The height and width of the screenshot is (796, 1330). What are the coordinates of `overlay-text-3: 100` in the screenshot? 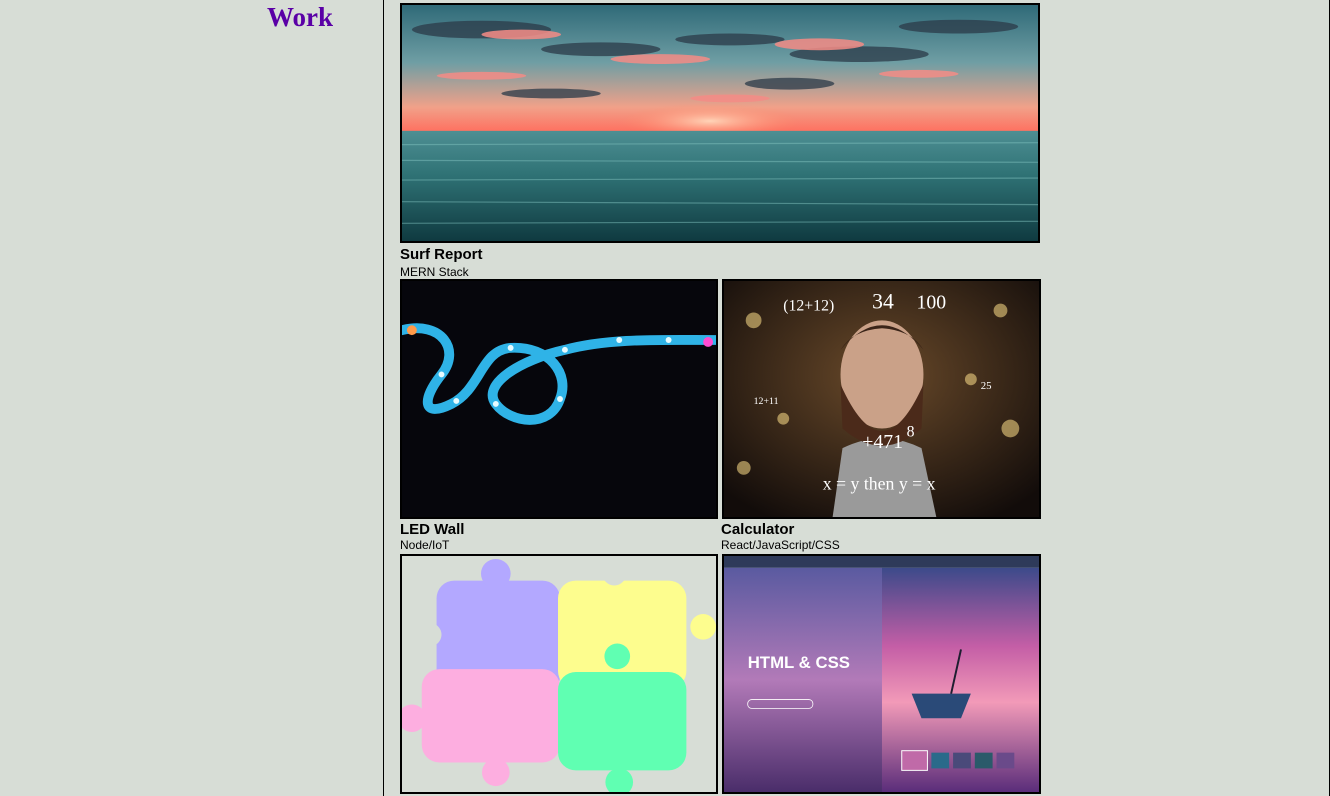 It's located at (932, 303).